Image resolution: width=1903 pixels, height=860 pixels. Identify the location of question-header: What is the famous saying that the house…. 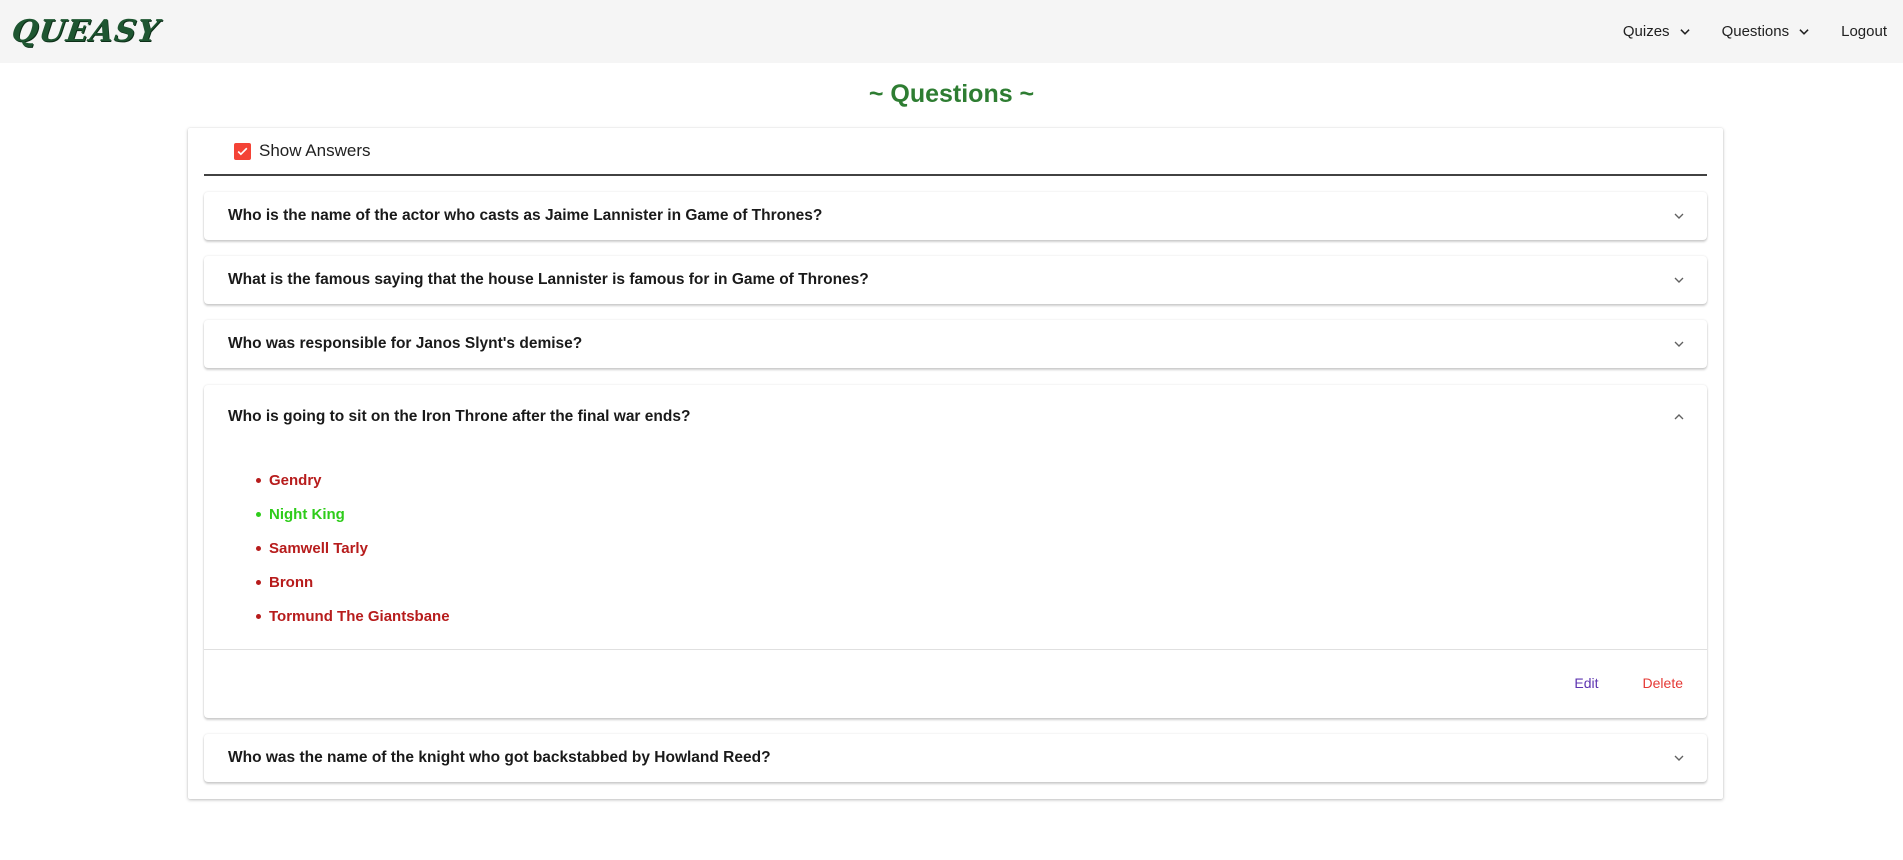
(955, 280).